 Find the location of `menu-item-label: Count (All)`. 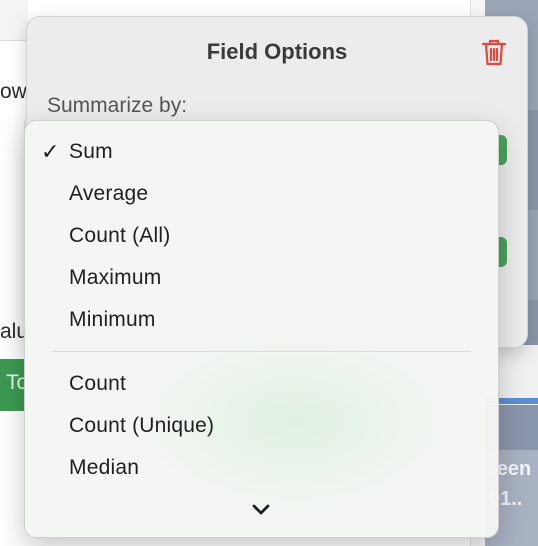

menu-item-label: Count (All) is located at coordinates (120, 235).